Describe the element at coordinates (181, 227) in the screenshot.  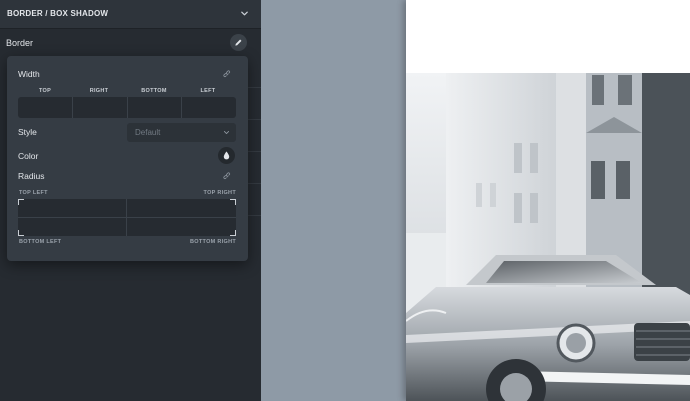
I see `radius-bottom-right-input` at that location.